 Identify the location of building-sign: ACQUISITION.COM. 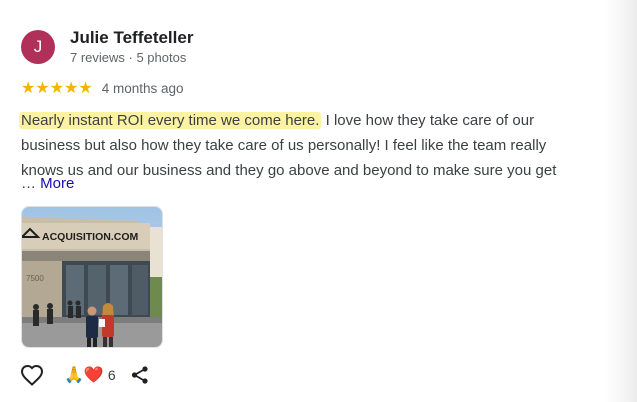
(90, 237).